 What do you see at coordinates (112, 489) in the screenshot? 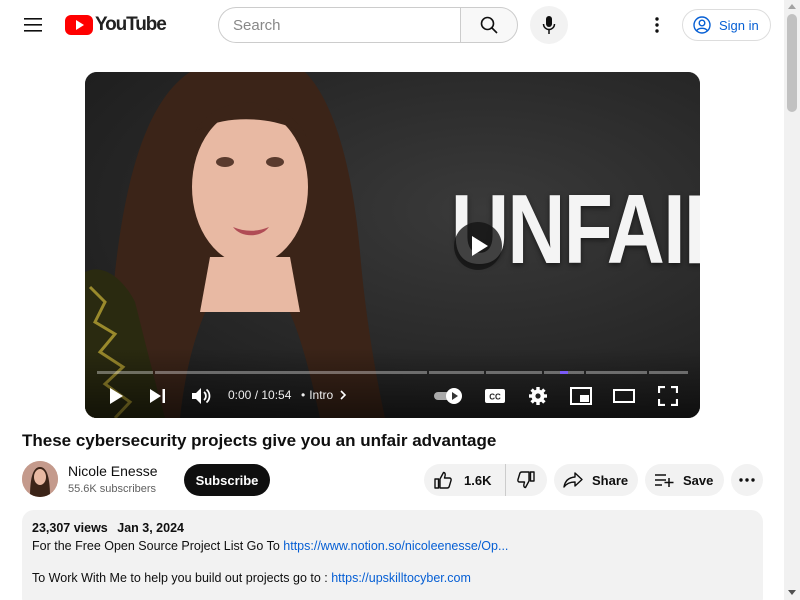
I see `subscriber-count: 55.6K subscribers` at bounding box center [112, 489].